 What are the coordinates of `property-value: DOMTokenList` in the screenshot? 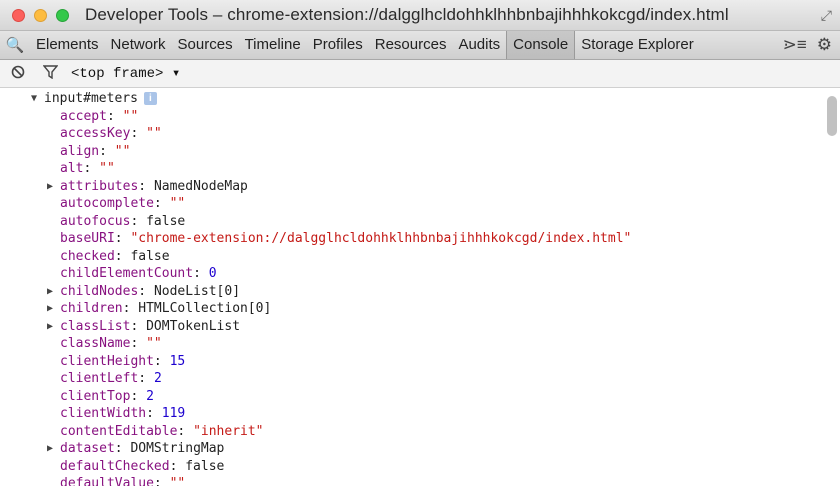 It's located at (193, 326).